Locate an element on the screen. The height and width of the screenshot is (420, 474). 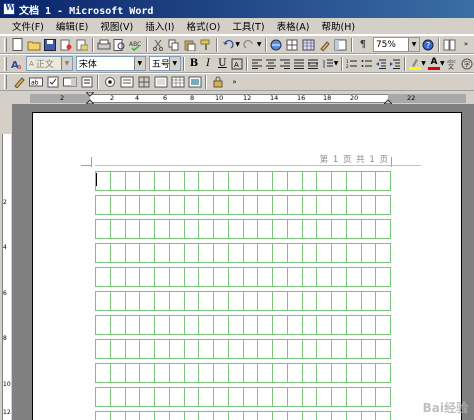
print-preview-icon is located at coordinates (119, 45).